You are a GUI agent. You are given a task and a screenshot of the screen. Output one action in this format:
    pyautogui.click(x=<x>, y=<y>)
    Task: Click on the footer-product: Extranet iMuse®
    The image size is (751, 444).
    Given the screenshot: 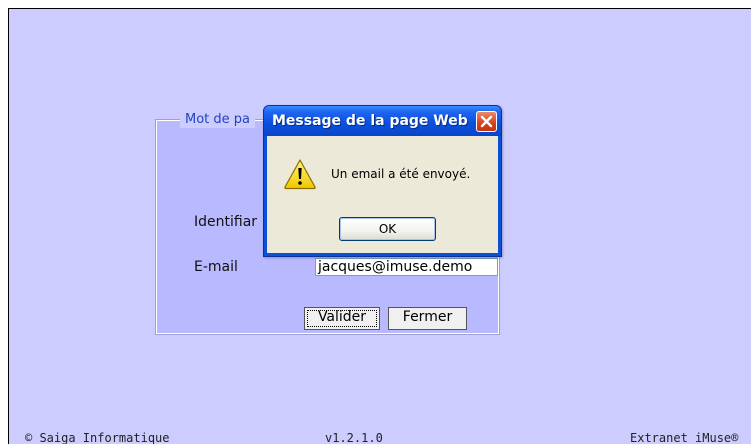 What is the action you would take?
    pyautogui.click(x=684, y=437)
    